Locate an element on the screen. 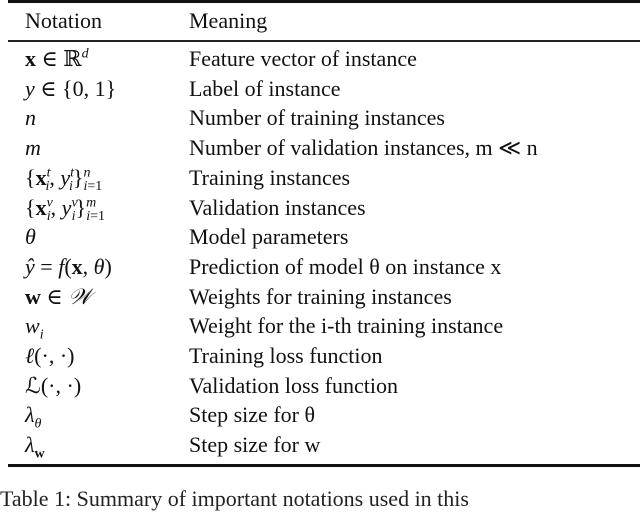  table-row: n Number of training instances is located at coordinates (320, 118).